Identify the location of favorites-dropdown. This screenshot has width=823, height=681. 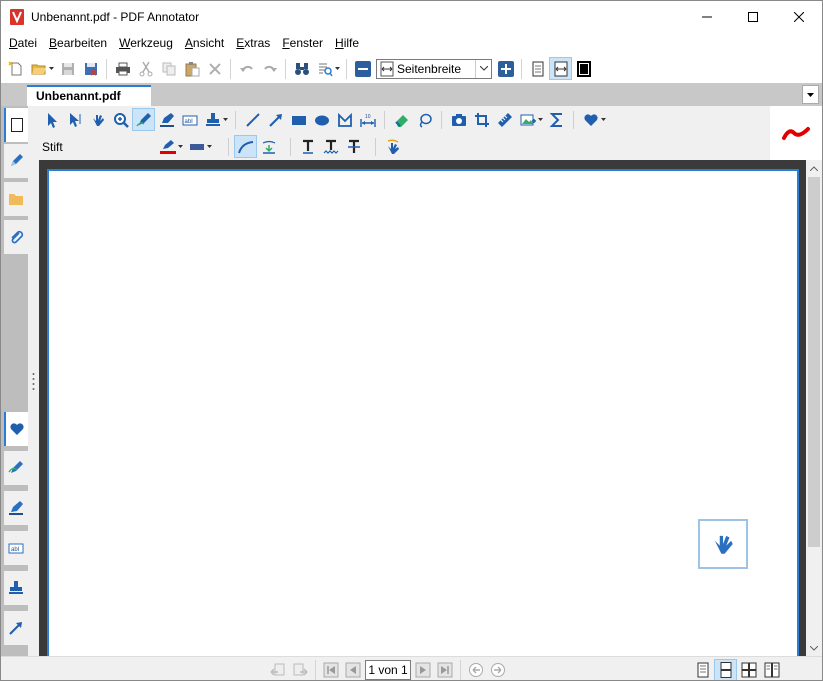
(603, 119).